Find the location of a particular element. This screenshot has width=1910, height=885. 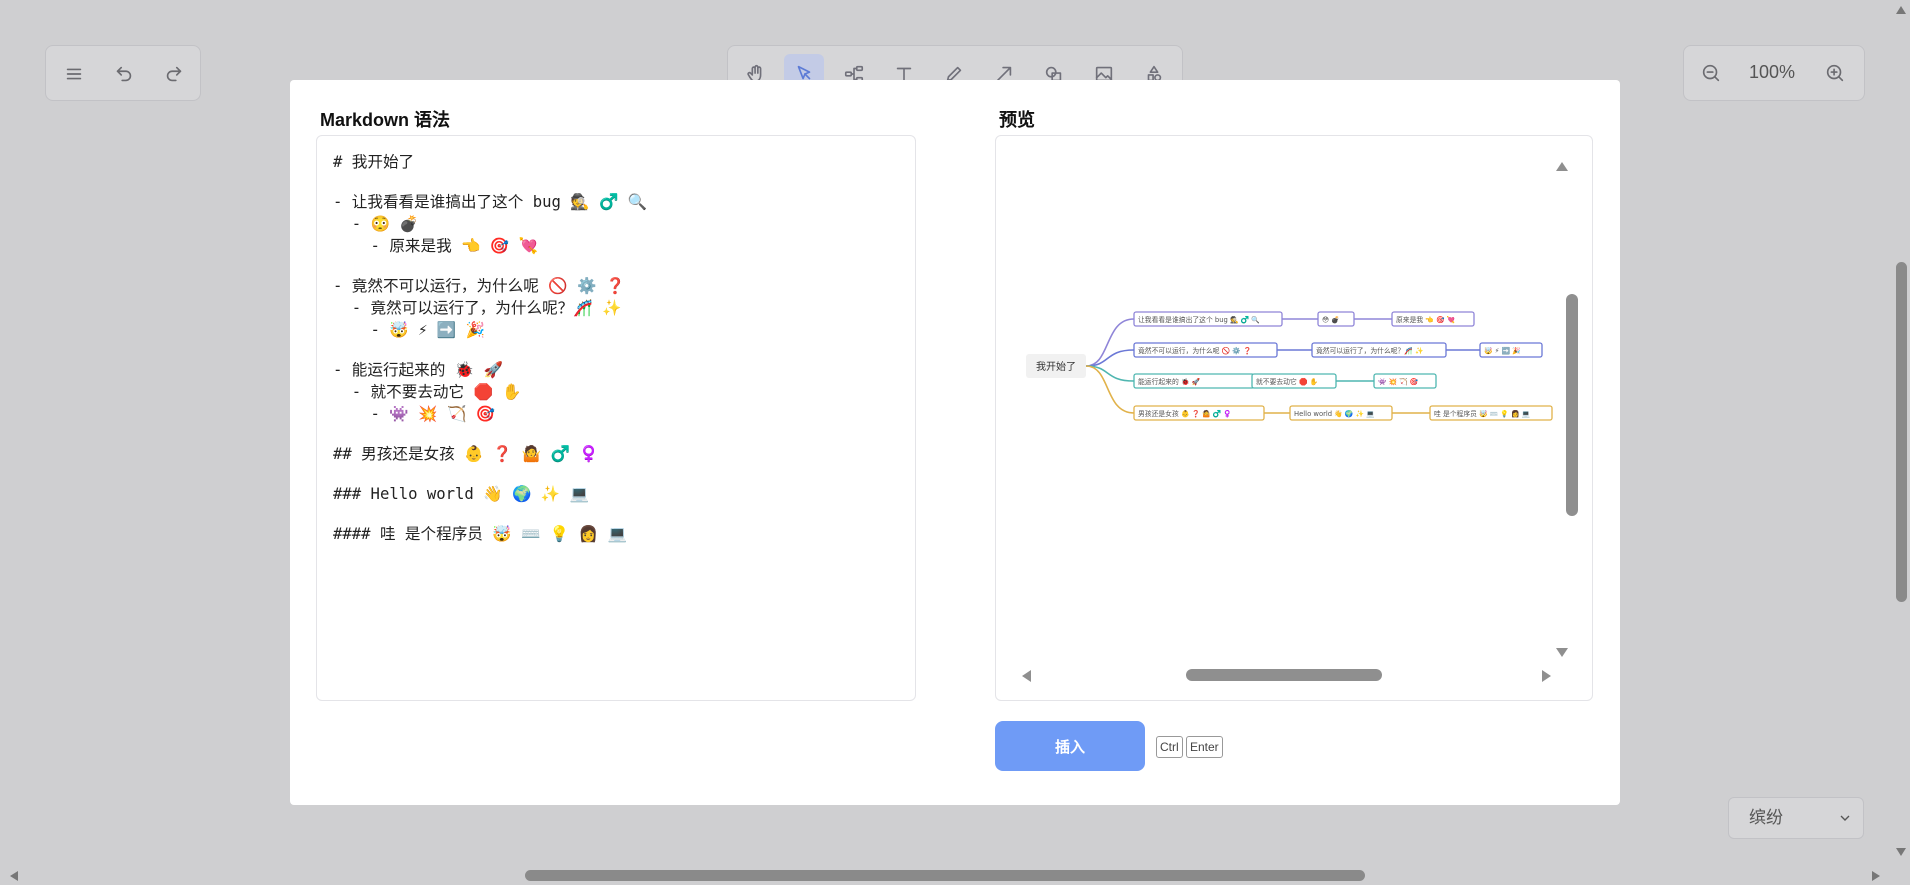

markdown-line: - 让我看看是谁搞出了这个 bug 🕵️ ♂️ 🔍 is located at coordinates (490, 202).